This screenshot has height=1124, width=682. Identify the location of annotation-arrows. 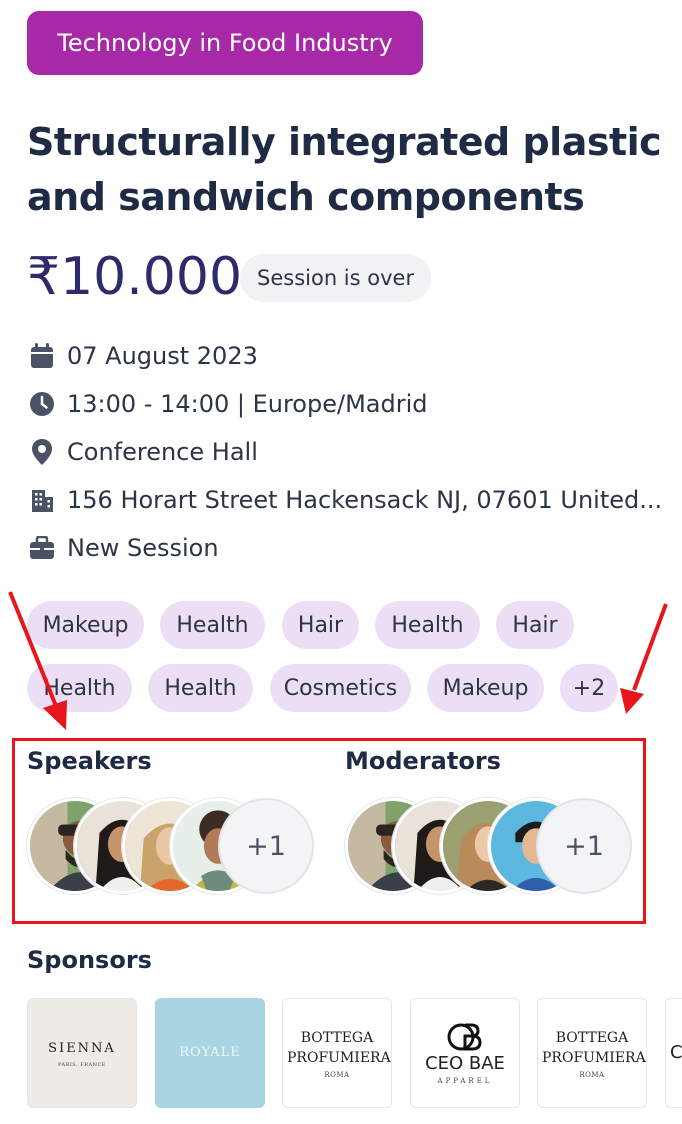
(338, 660).